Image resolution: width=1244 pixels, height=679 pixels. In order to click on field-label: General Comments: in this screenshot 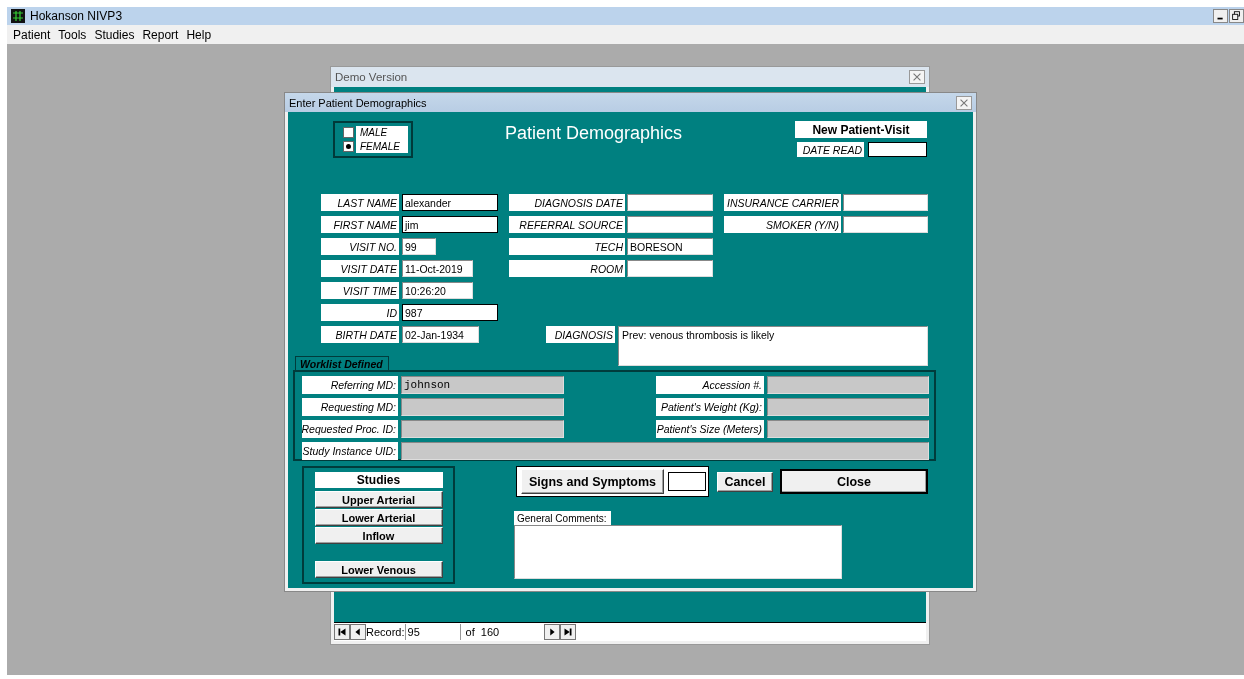, I will do `click(562, 518)`.